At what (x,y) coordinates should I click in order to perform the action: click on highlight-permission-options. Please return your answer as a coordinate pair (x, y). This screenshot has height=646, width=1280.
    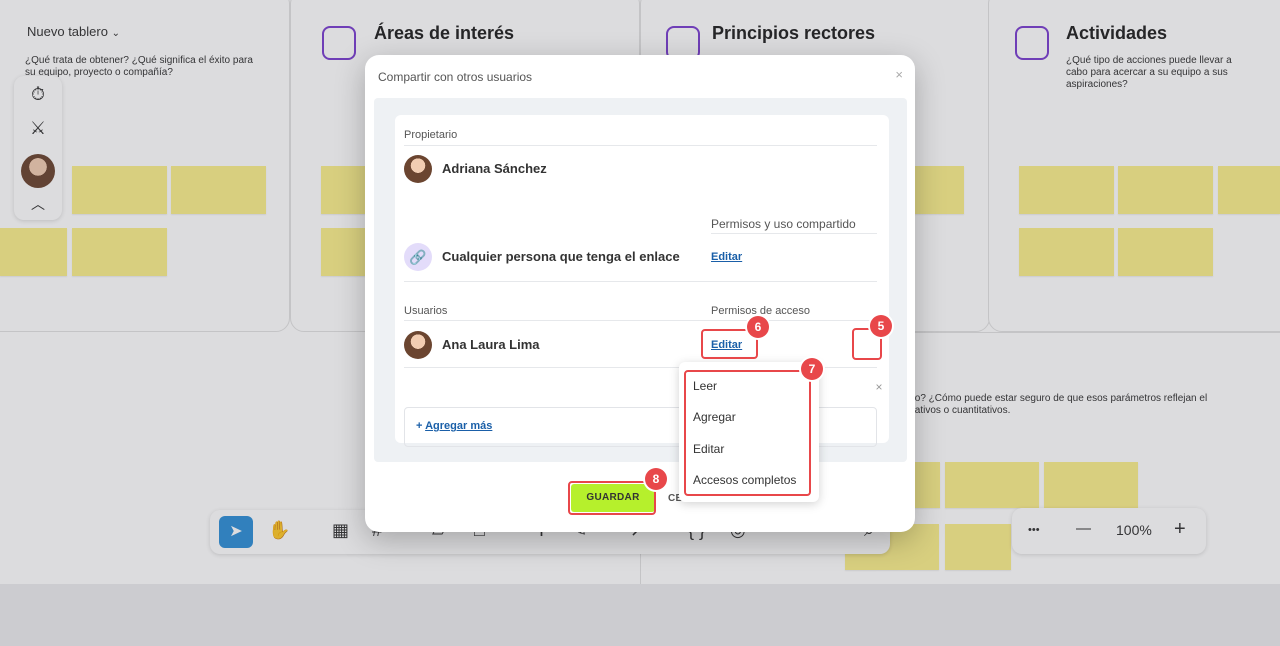
    Looking at the image, I should click on (747, 433).